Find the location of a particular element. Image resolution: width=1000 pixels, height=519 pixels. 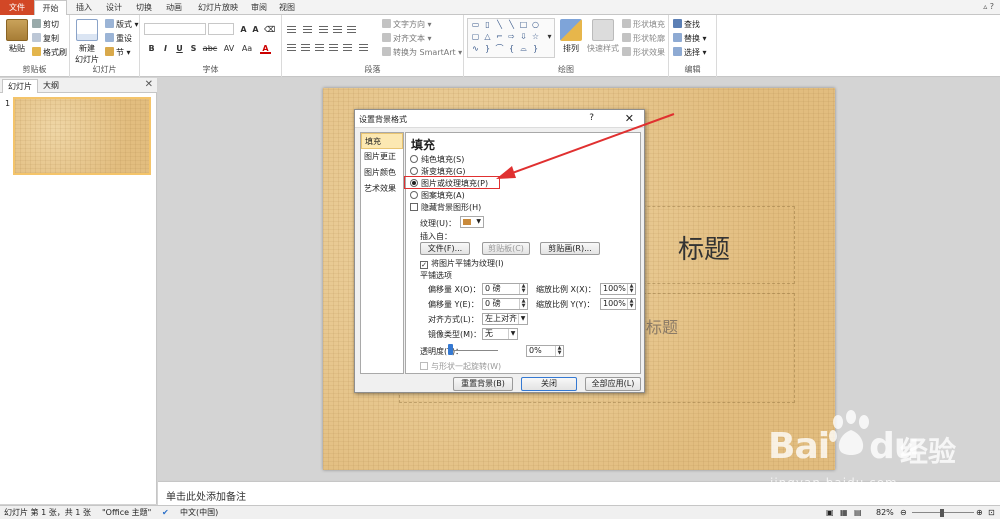

select-button: 选择 ▾ is located at coordinates (690, 53).